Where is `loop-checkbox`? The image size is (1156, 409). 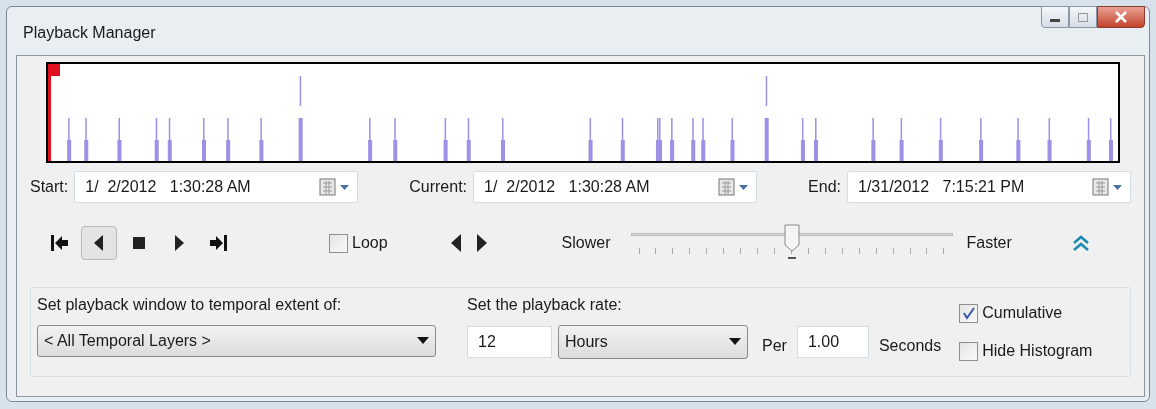
loop-checkbox is located at coordinates (338, 243).